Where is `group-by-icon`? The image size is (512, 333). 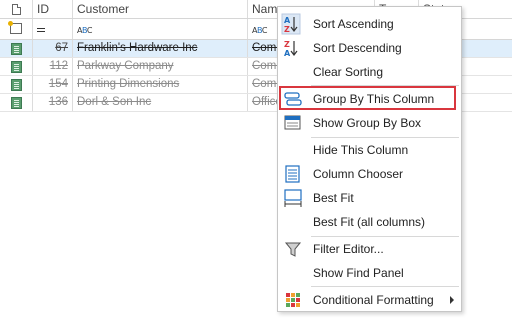 group-by-icon is located at coordinates (294, 99).